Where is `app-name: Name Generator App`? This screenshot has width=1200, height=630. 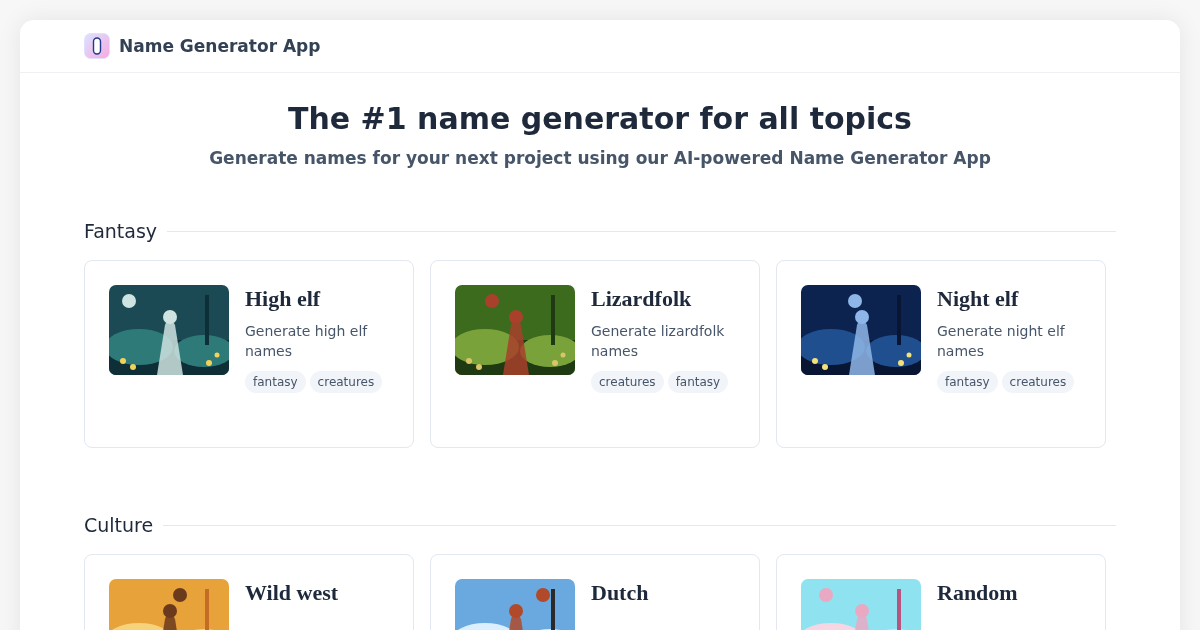 app-name: Name Generator App is located at coordinates (220, 46).